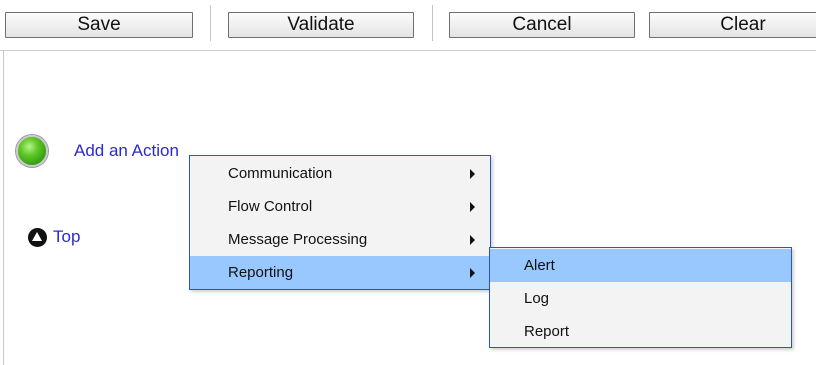  What do you see at coordinates (280, 173) in the screenshot?
I see `menu-item-label: Communication` at bounding box center [280, 173].